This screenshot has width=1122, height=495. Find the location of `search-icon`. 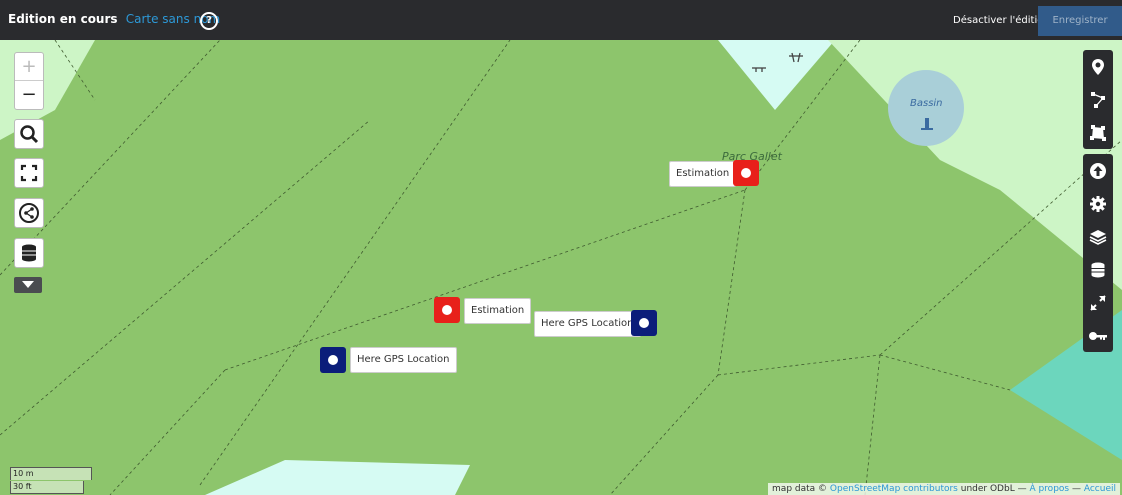

search-icon is located at coordinates (29, 134).